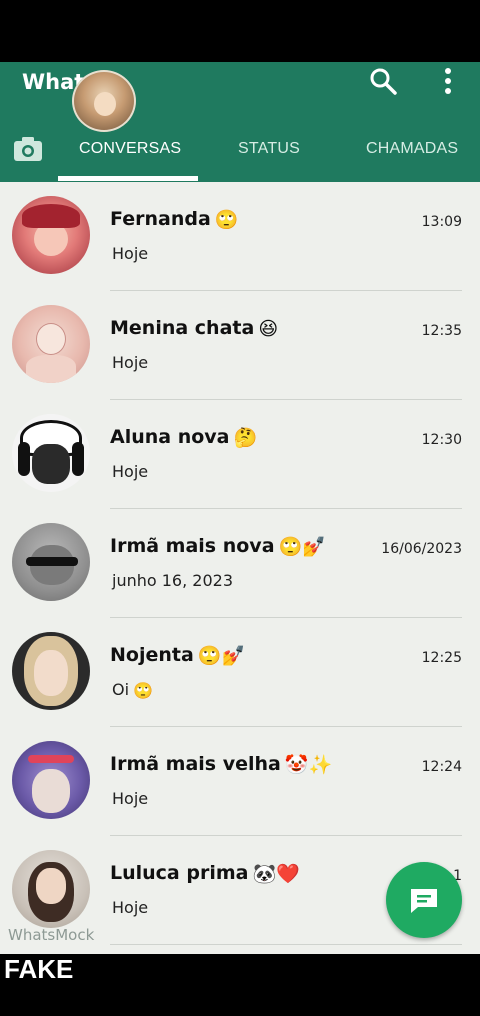 The height and width of the screenshot is (1016, 480). I want to click on chat-time: 12:25, so click(441, 658).